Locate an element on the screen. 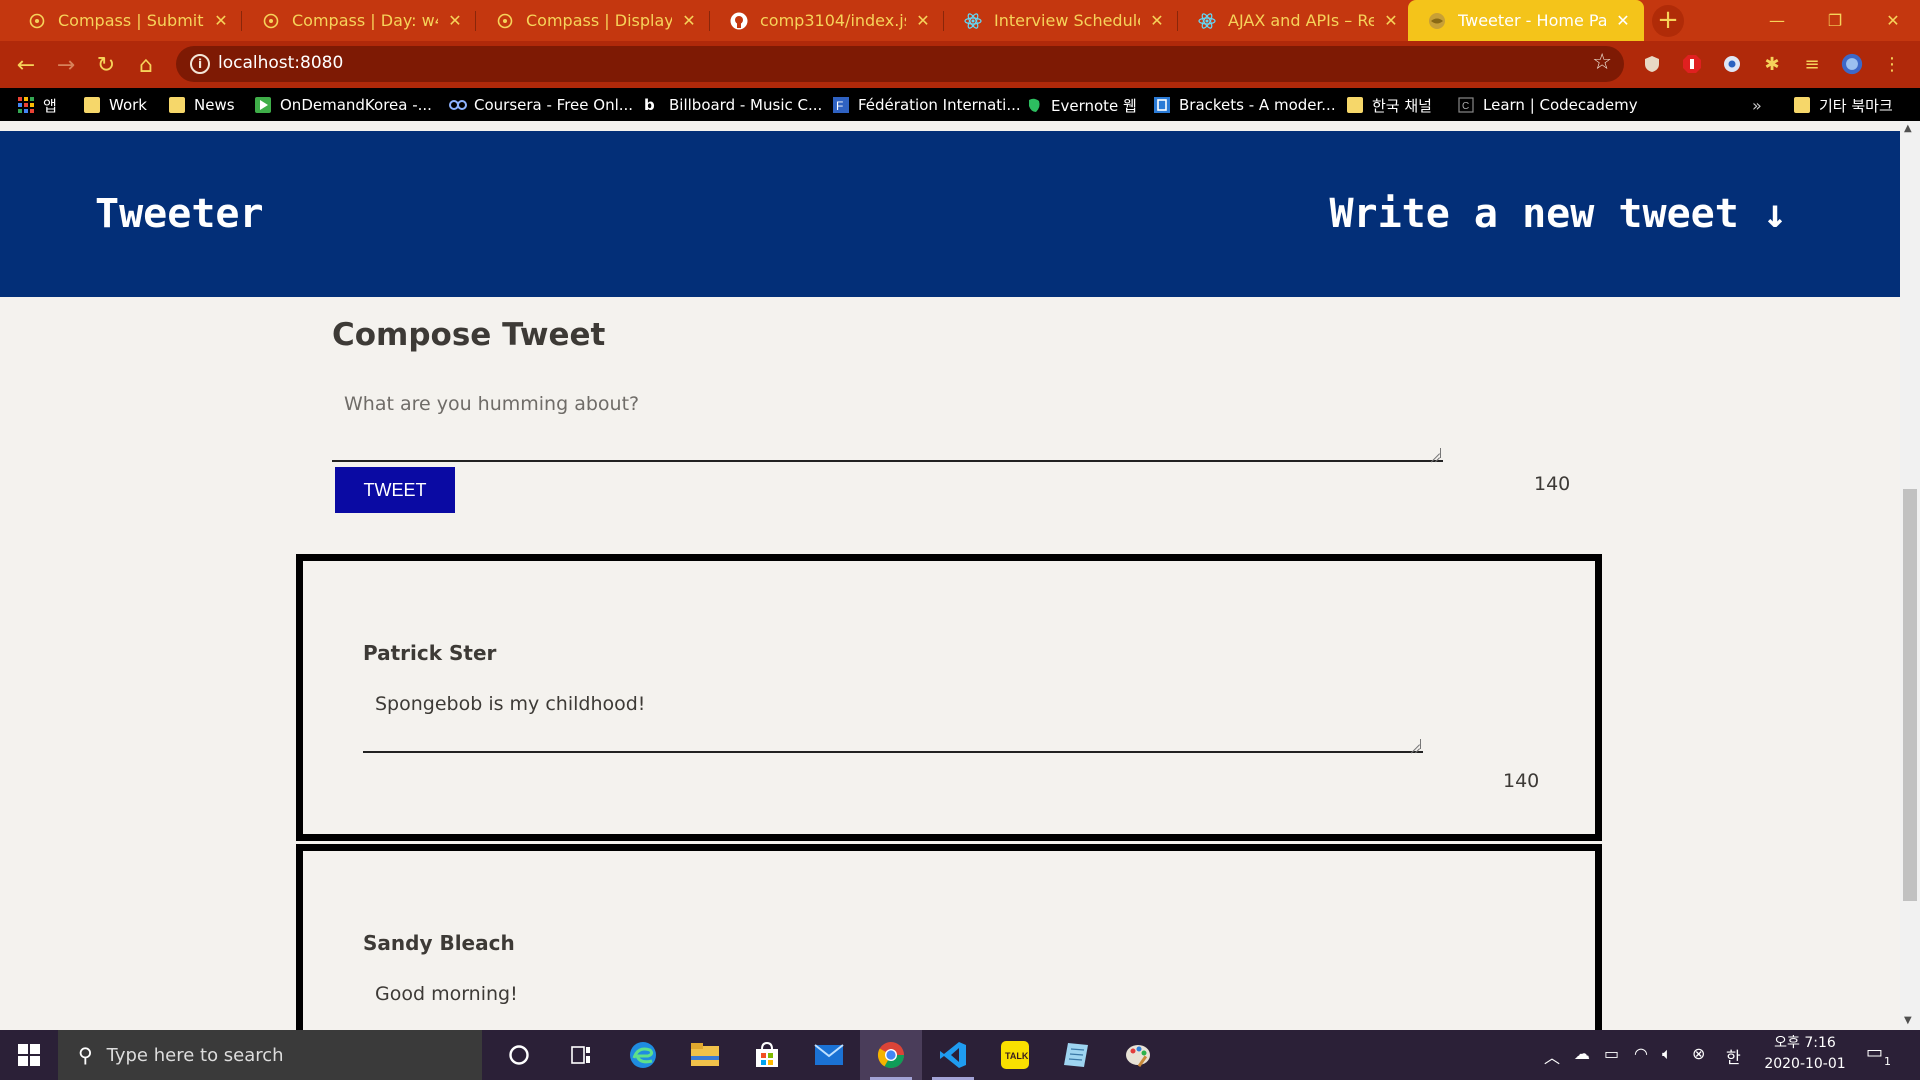 The width and height of the screenshot is (1920, 1080). task-view-icon is located at coordinates (581, 1055).